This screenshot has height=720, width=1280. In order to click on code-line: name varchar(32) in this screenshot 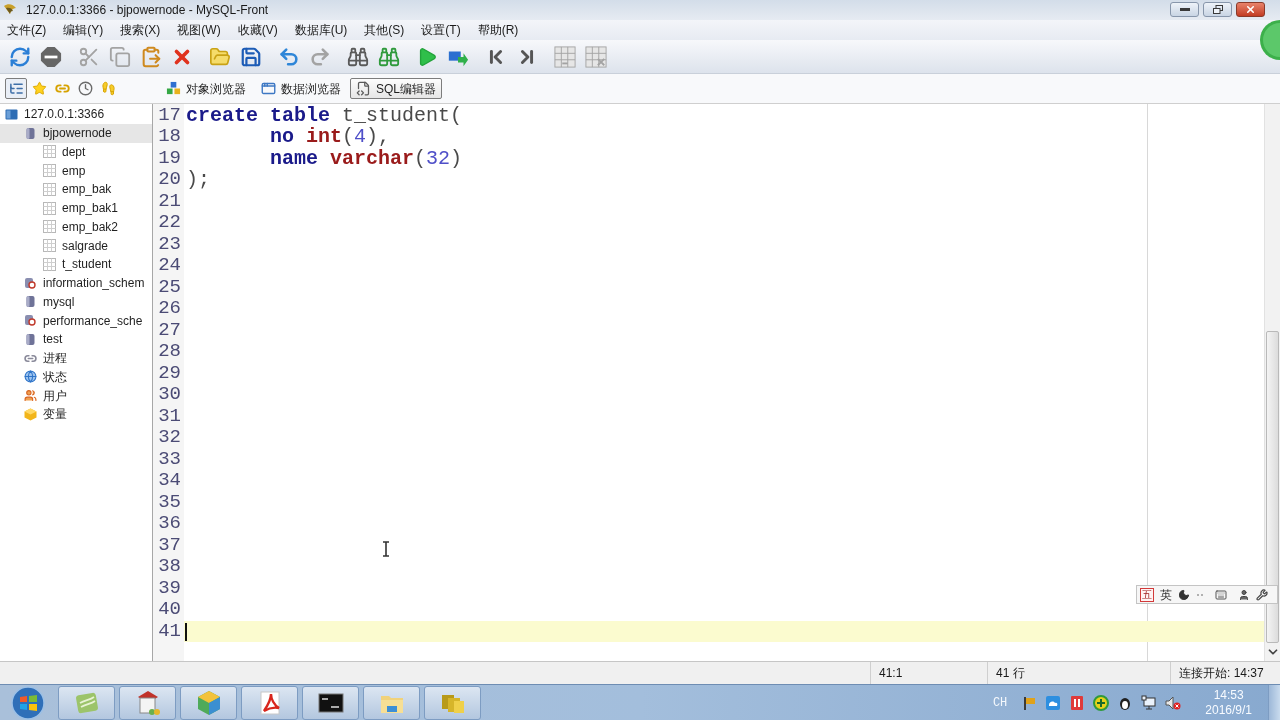, I will do `click(366, 158)`.